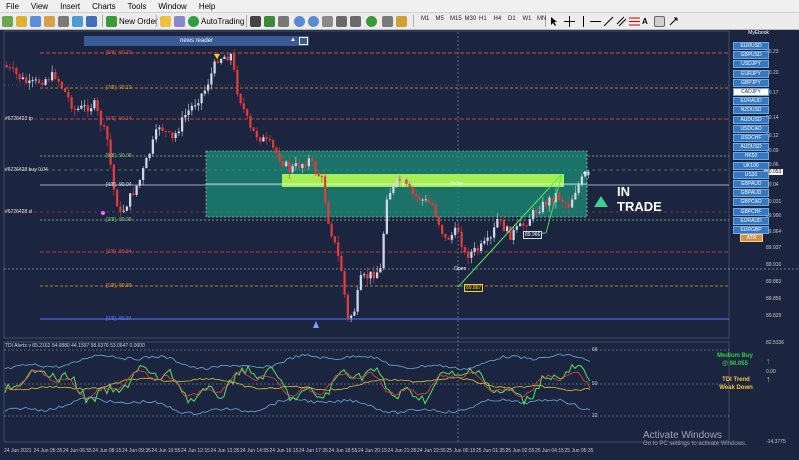 The height and width of the screenshot is (460, 799). What do you see at coordinates (498, 19) in the screenshot?
I see `timeframe-h4: H4` at bounding box center [498, 19].